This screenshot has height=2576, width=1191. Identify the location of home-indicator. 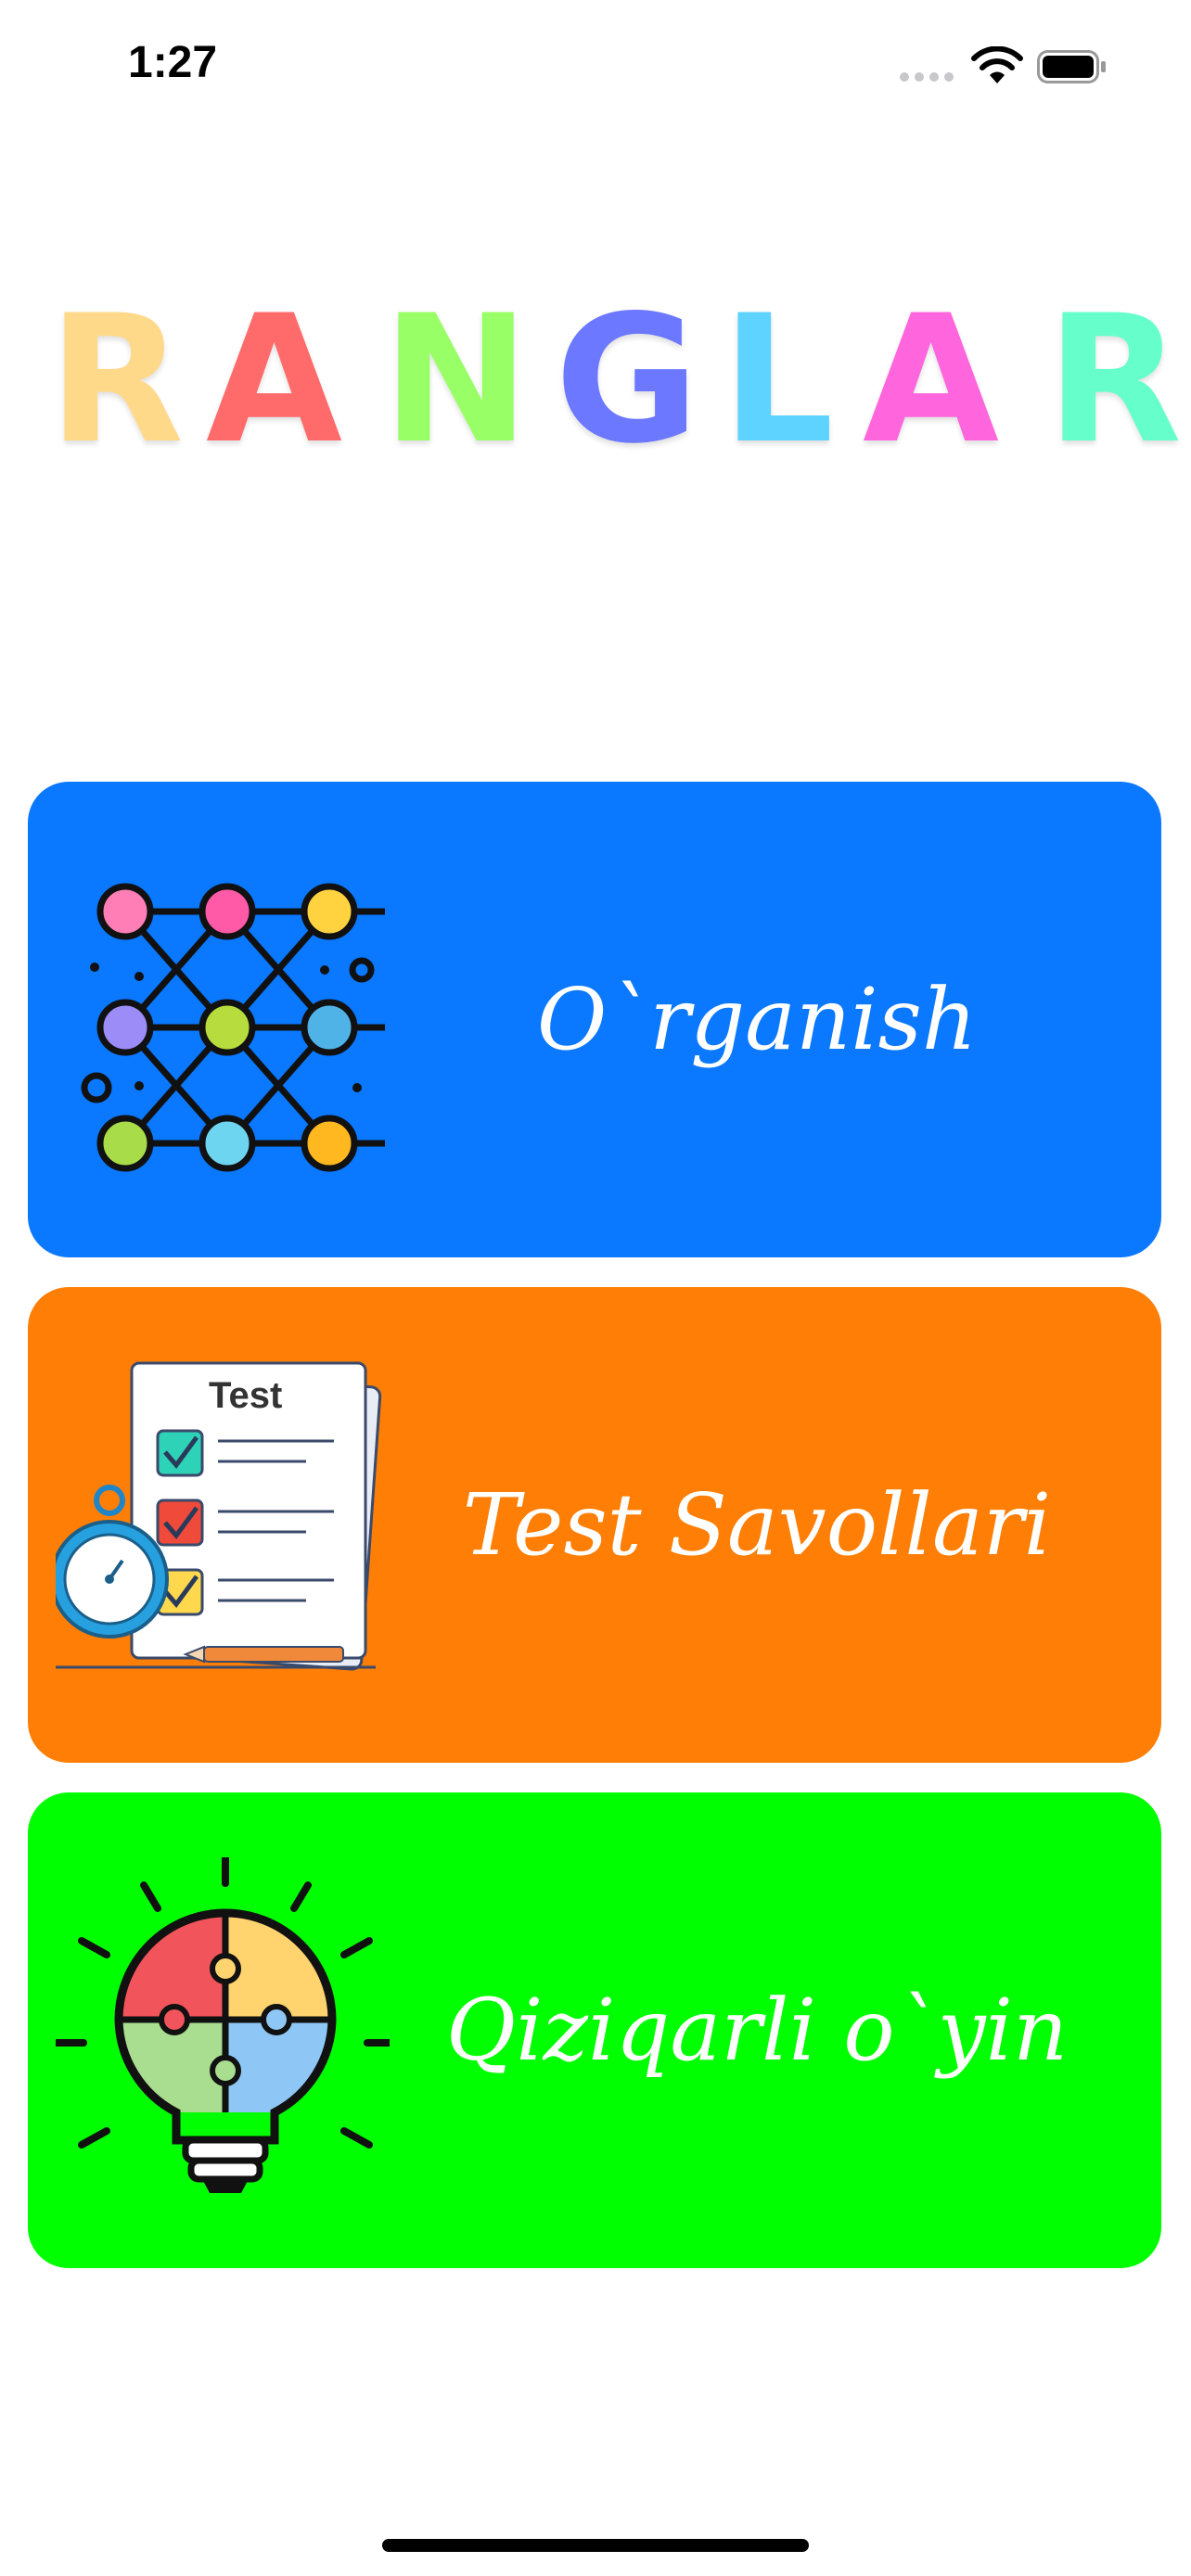
(595, 2545).